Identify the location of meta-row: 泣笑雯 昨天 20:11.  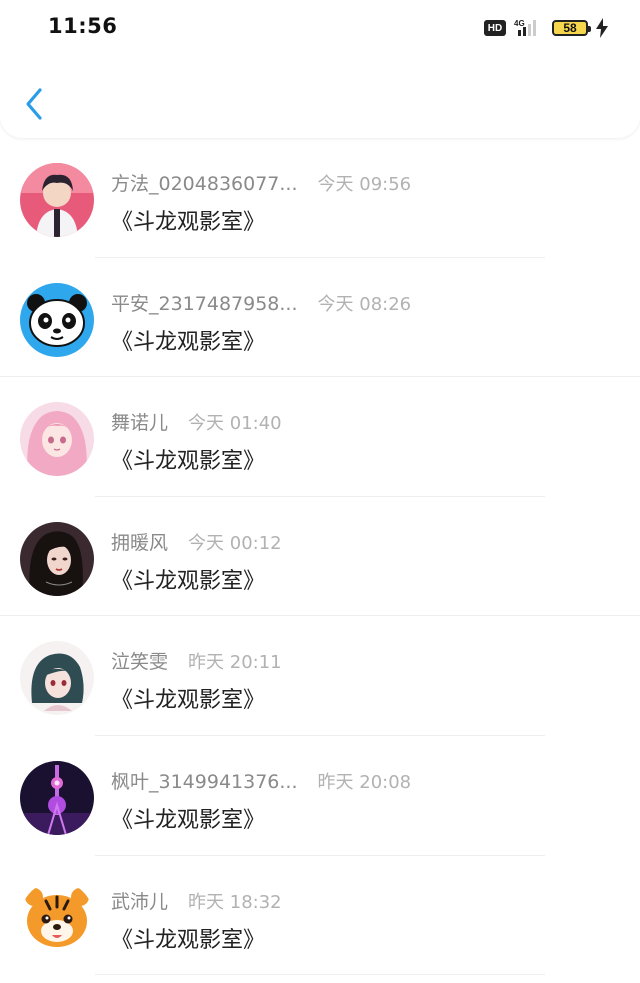
(196, 660).